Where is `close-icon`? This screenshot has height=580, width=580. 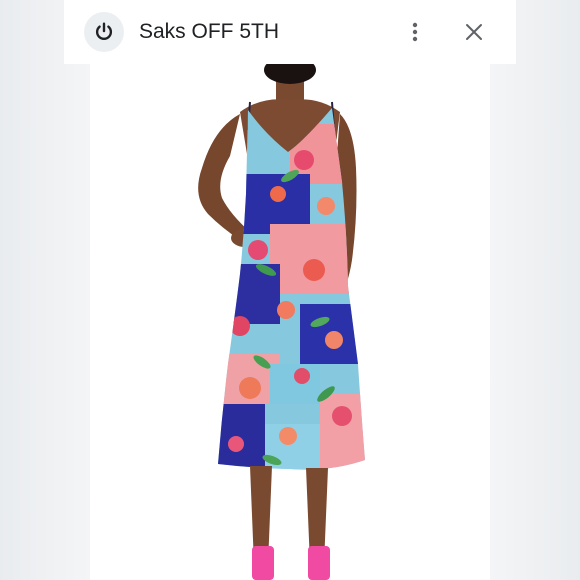 close-icon is located at coordinates (474, 32).